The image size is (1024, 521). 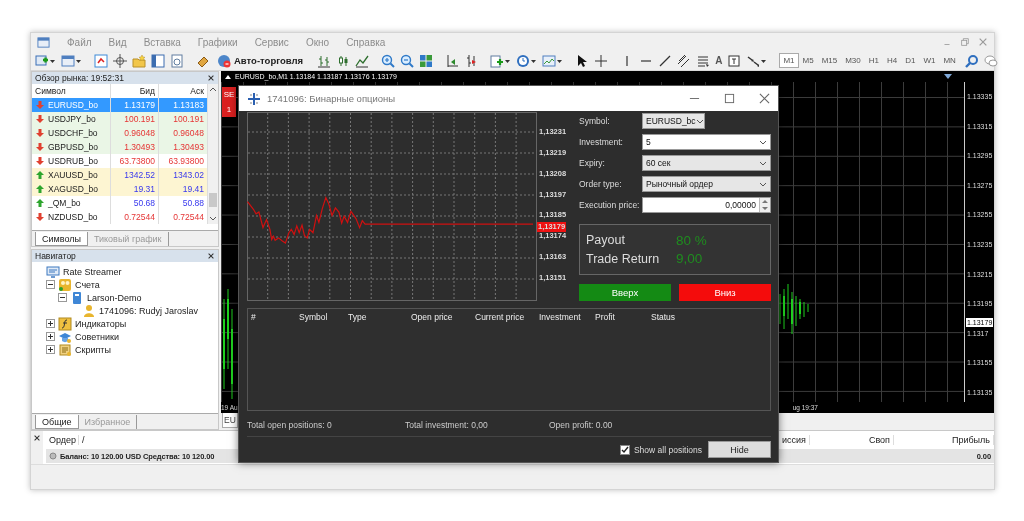 What do you see at coordinates (567, 317) in the screenshot?
I see `column-header: Investment` at bounding box center [567, 317].